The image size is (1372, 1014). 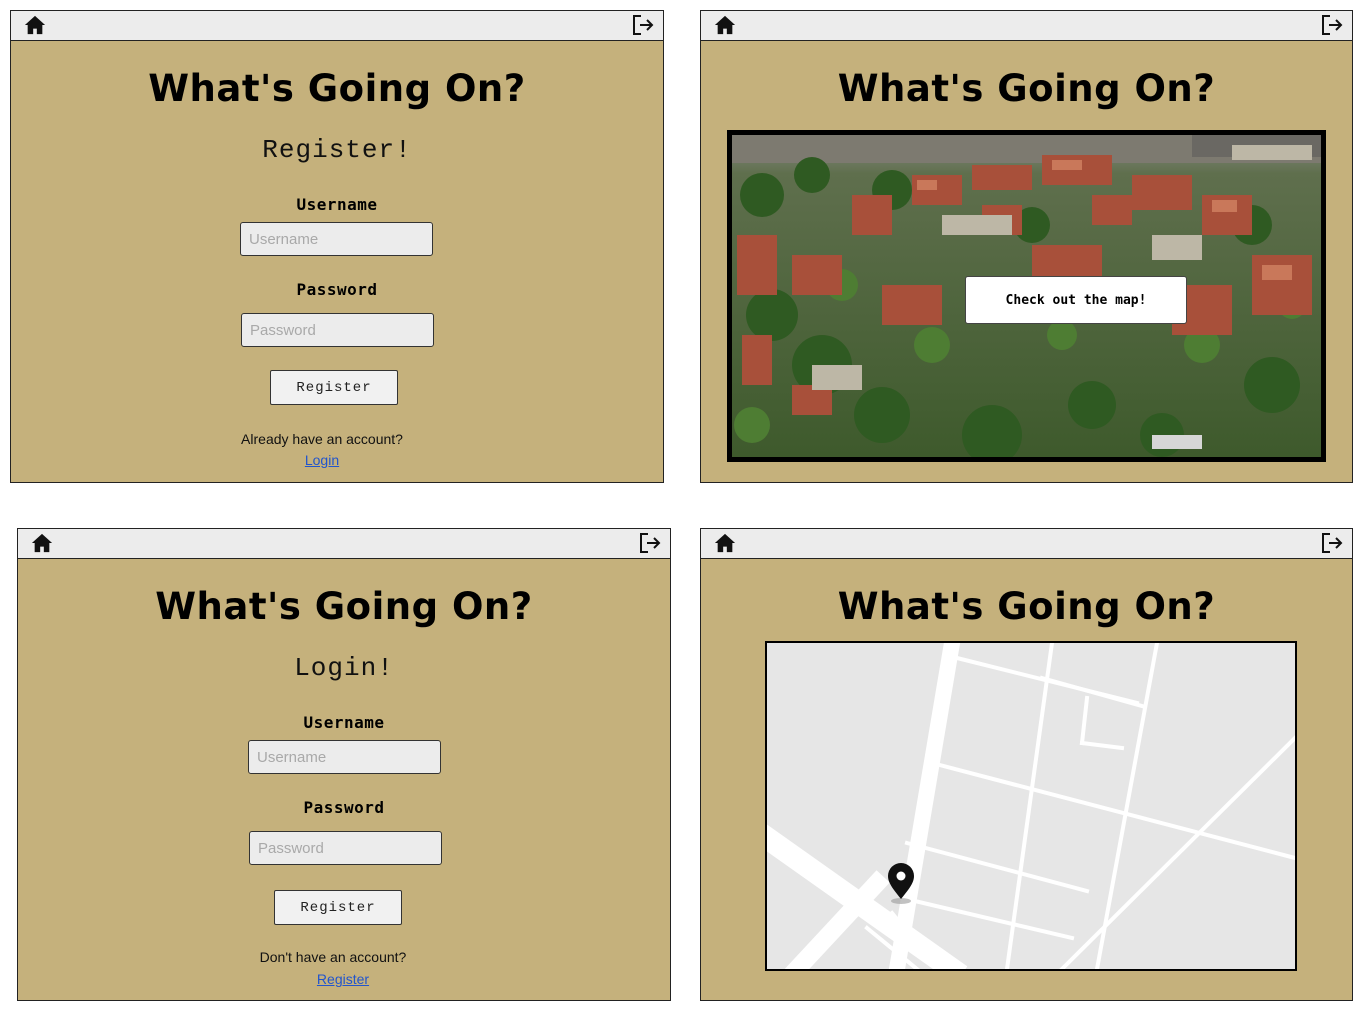 I want to click on account-prompt: Don't have an account?, so click(x=333, y=957).